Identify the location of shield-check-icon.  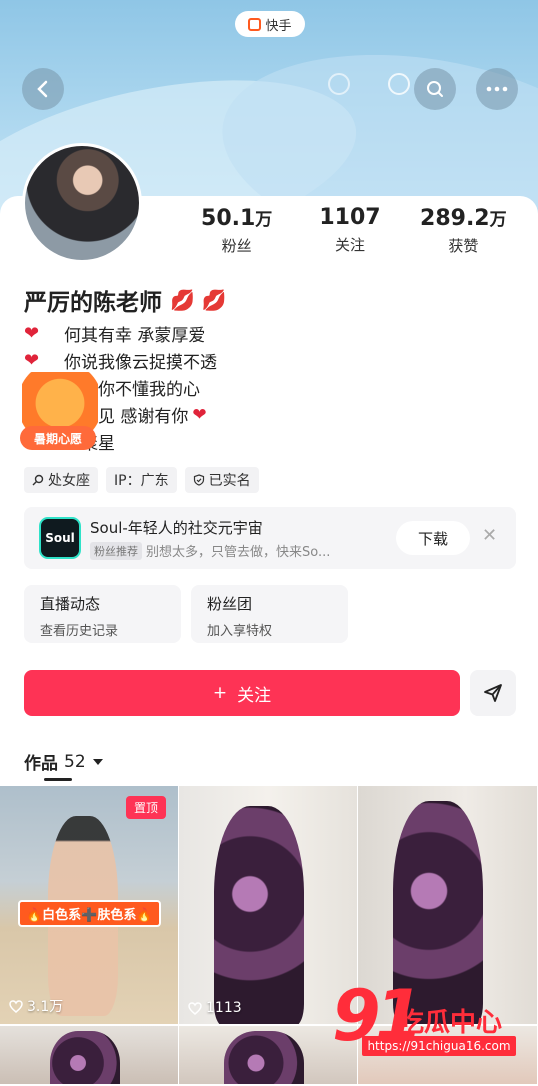
(198, 480).